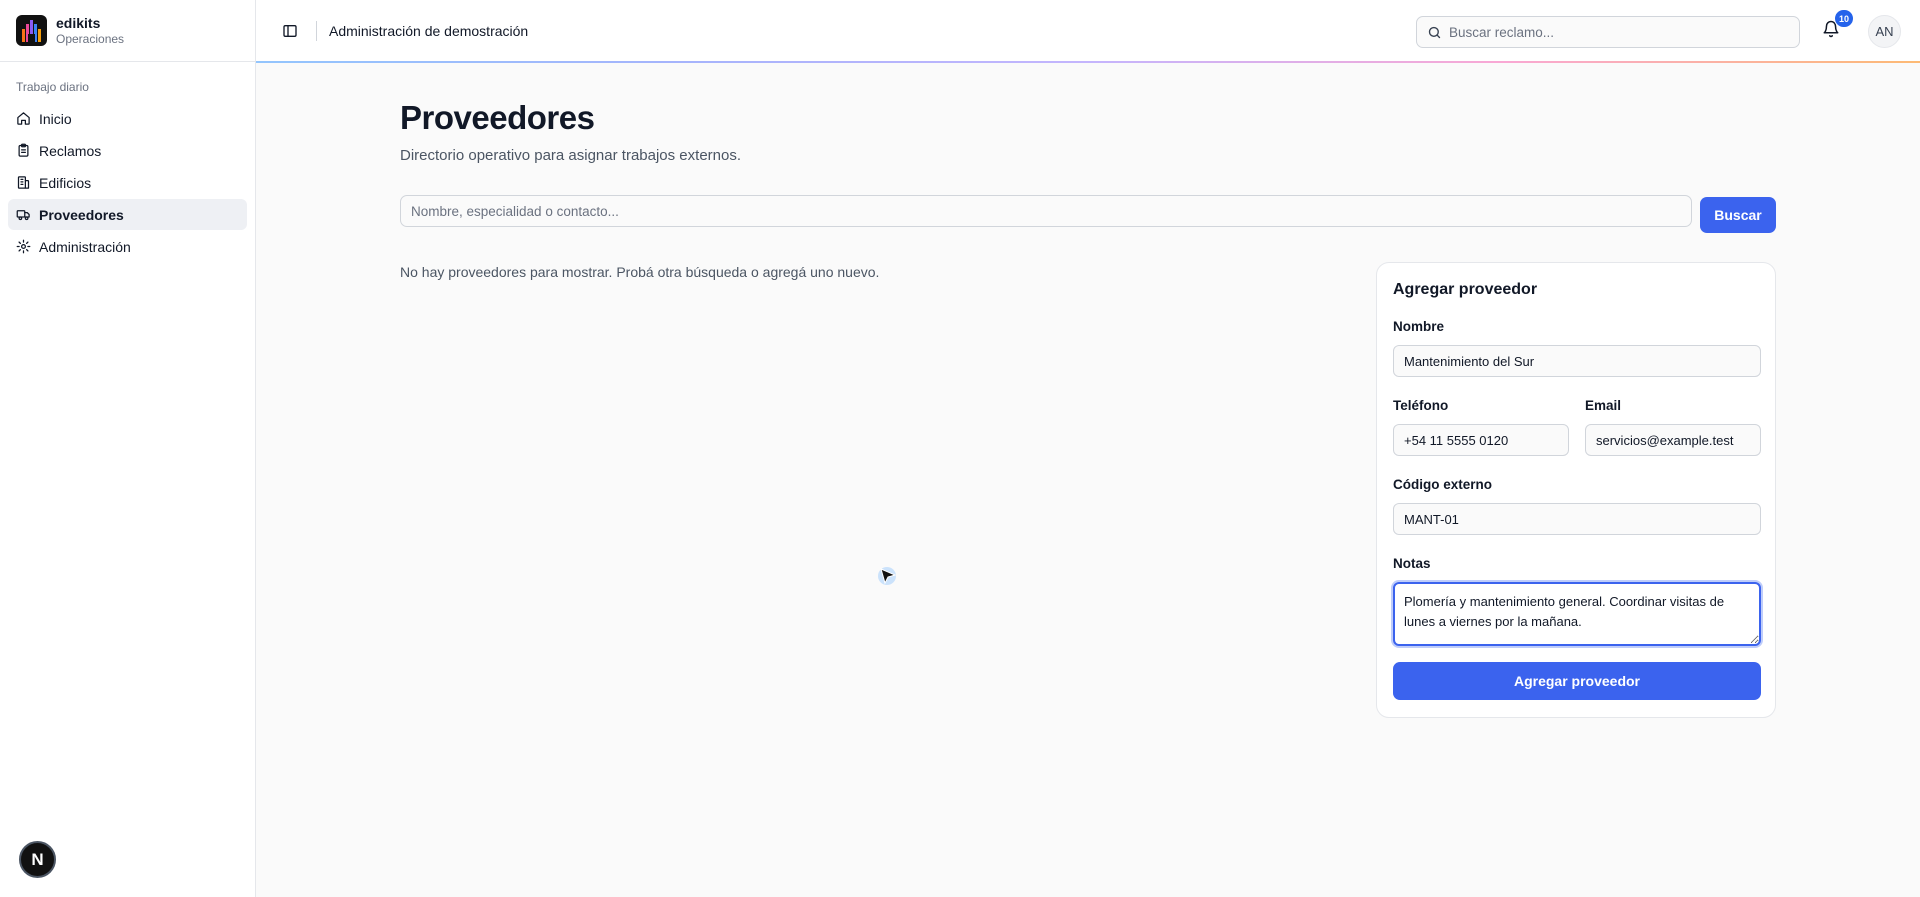  I want to click on search-button: Buscar, so click(1738, 215).